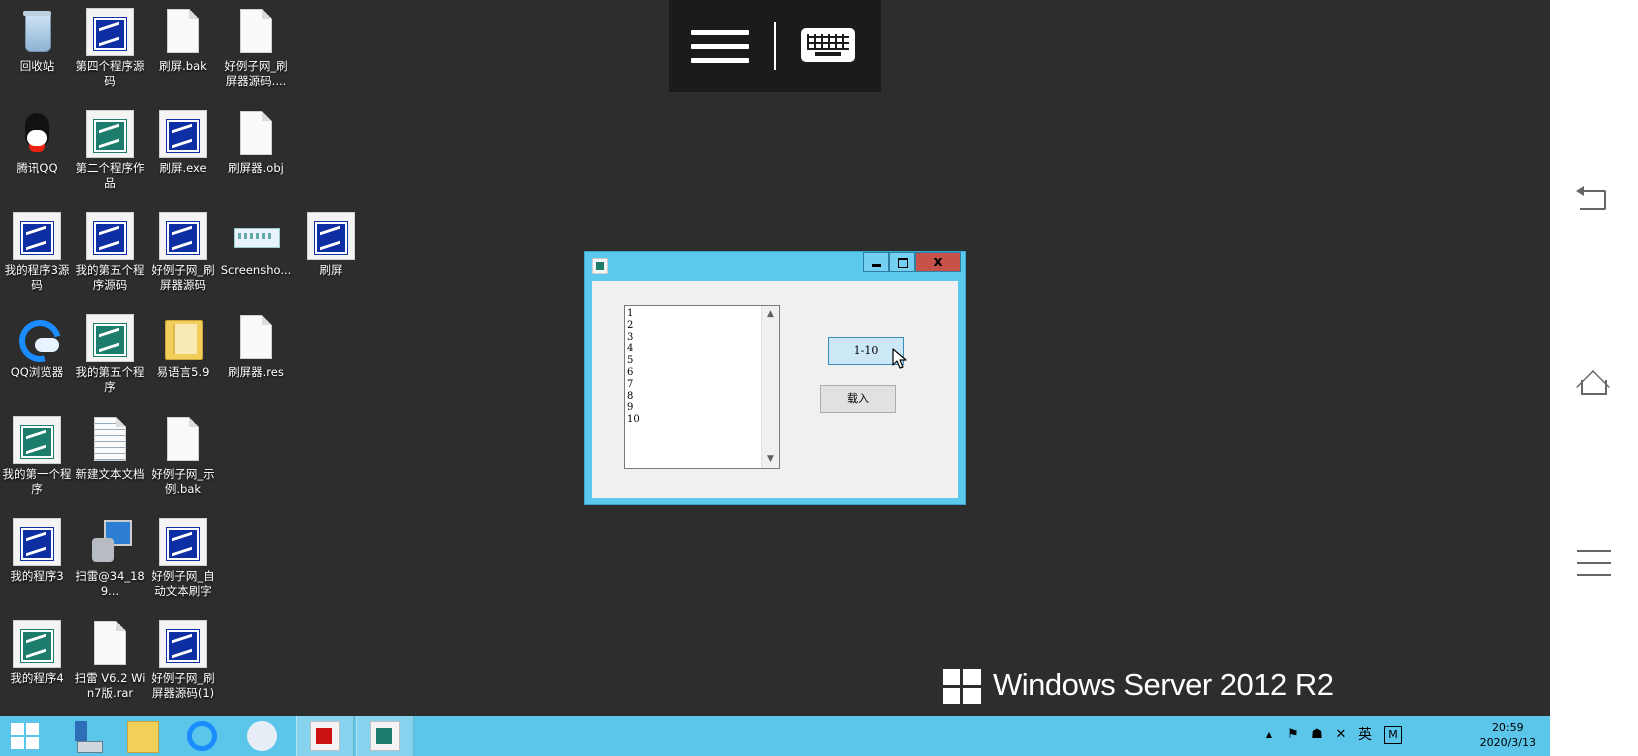 This screenshot has width=1638, height=756. I want to click on desktop-icon-fourth-program-source: 第四个程序源码, so click(110, 48).